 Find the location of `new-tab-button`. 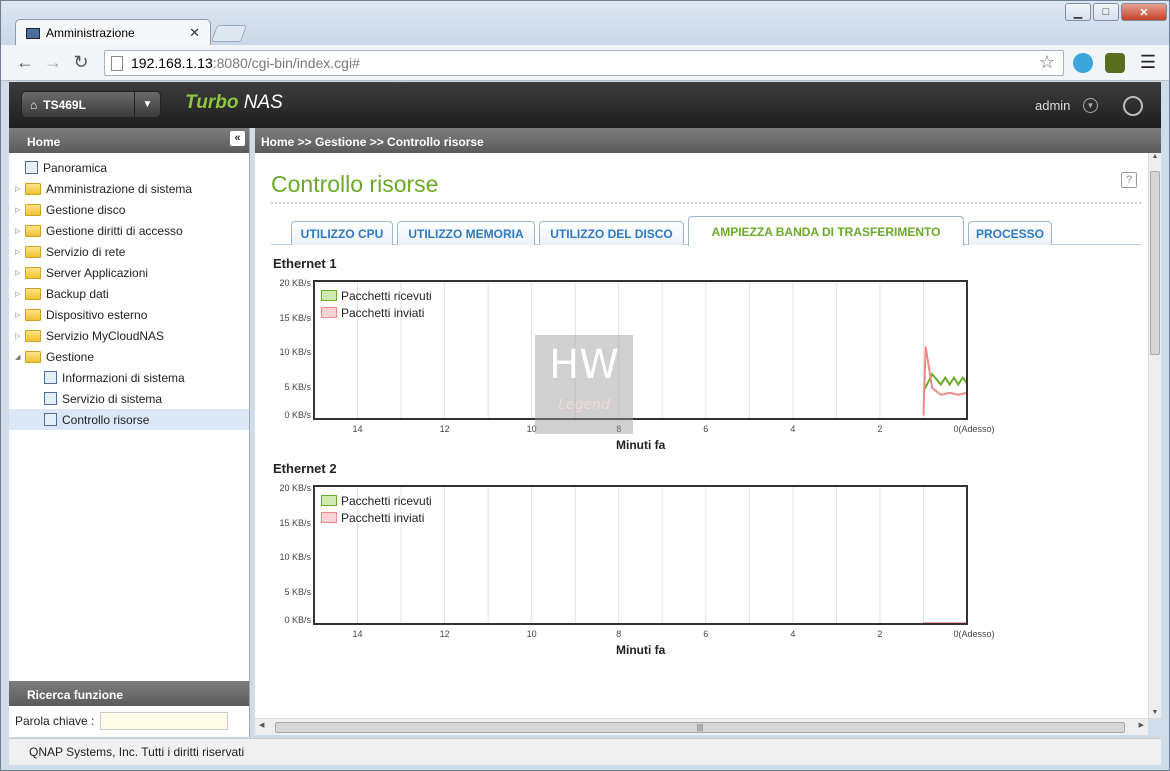

new-tab-button is located at coordinates (229, 33).